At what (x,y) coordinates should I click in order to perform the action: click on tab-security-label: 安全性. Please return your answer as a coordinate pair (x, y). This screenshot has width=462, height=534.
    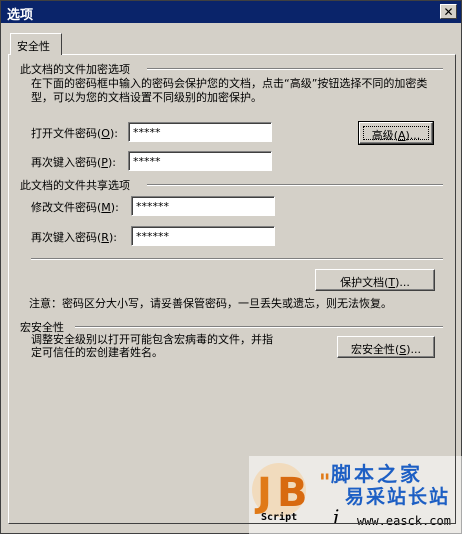
    Looking at the image, I should click on (33, 46).